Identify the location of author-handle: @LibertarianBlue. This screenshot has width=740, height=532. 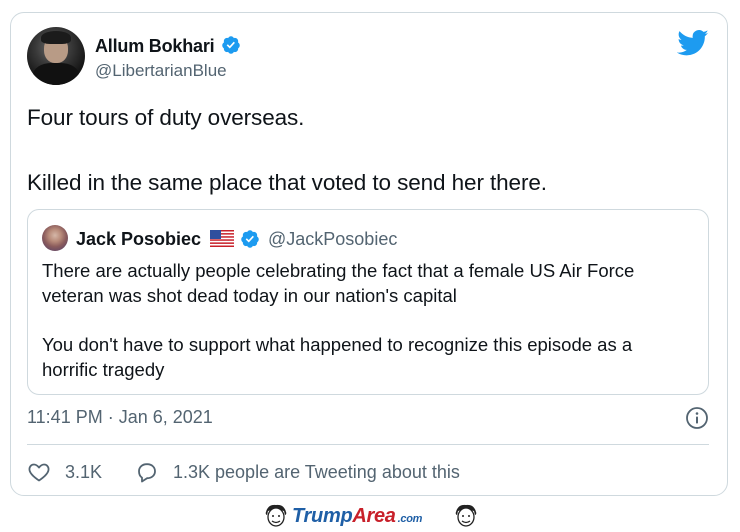
(161, 71).